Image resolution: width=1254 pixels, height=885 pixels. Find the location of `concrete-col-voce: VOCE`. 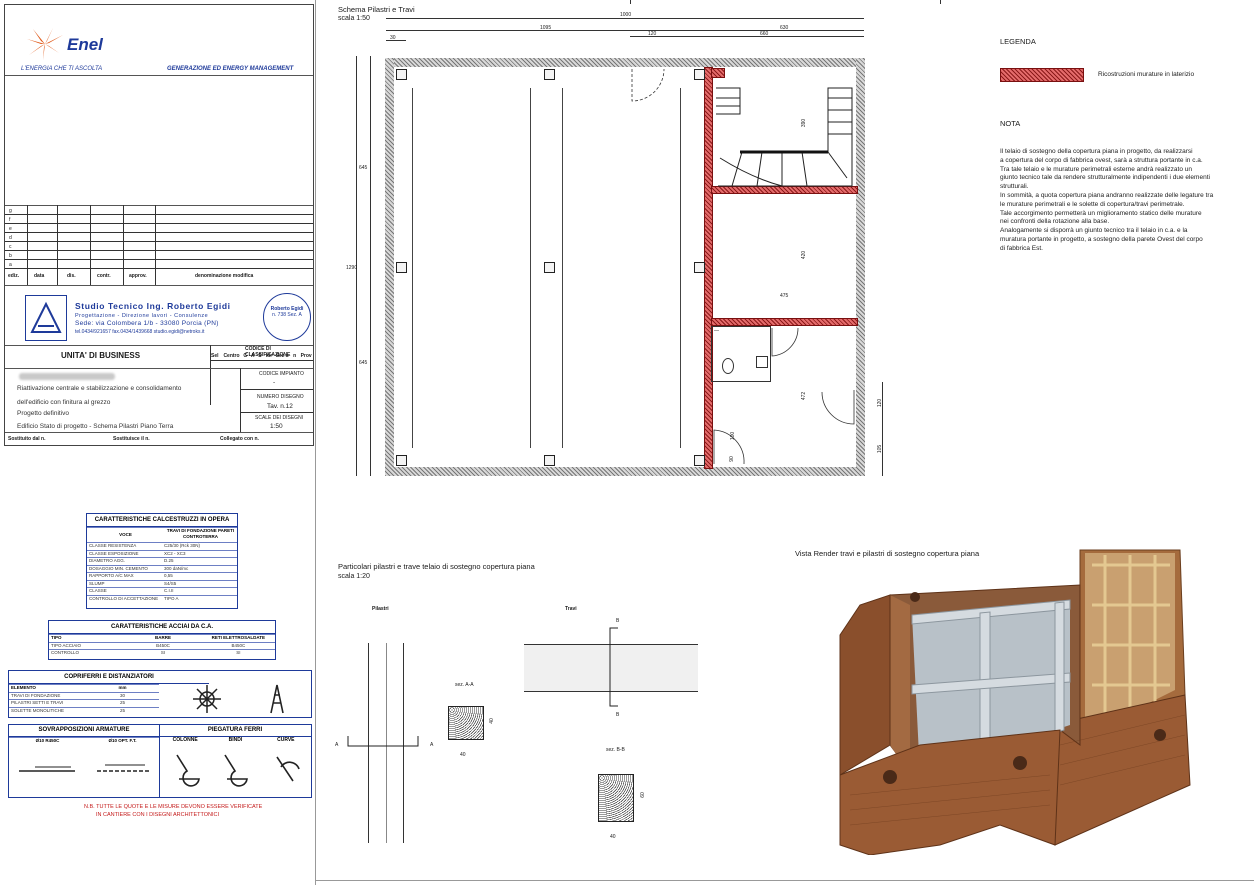

concrete-col-voce: VOCE is located at coordinates (125, 534).